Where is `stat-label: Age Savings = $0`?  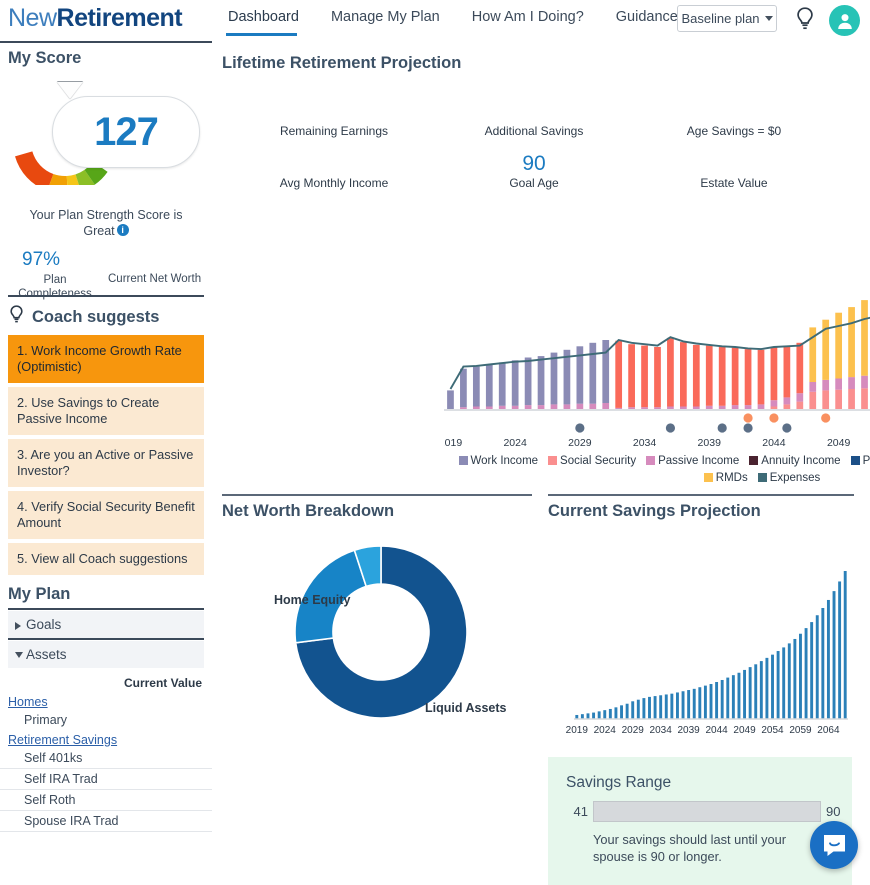
stat-label: Age Savings = $0 is located at coordinates (734, 131).